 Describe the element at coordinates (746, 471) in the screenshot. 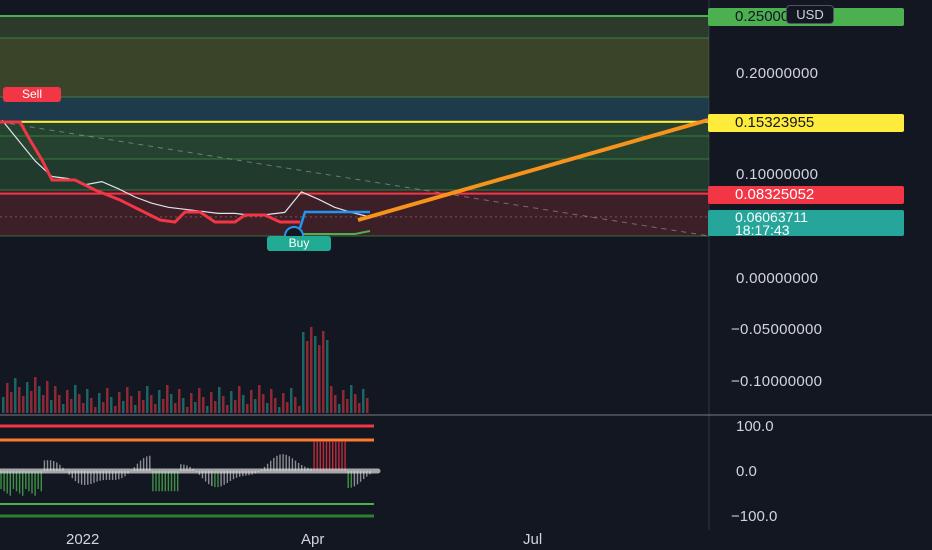

I see `oscillator-axis-label: 0.0` at that location.